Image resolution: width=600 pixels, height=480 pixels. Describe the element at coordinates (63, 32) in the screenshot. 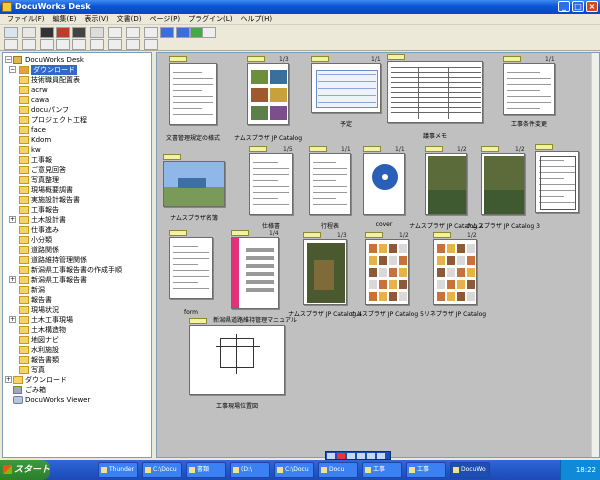

I see `binder-icon` at that location.